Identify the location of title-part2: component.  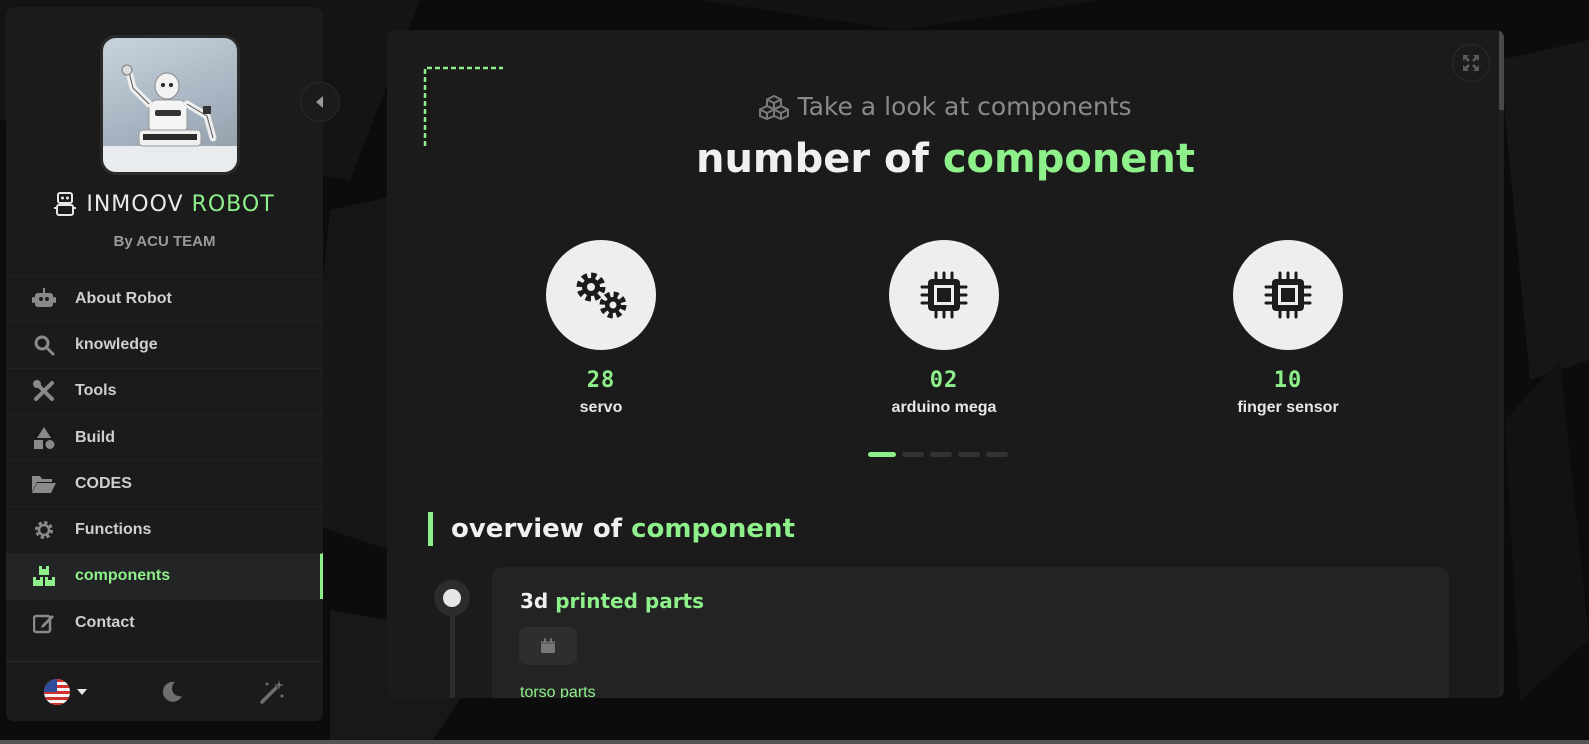
(1069, 159).